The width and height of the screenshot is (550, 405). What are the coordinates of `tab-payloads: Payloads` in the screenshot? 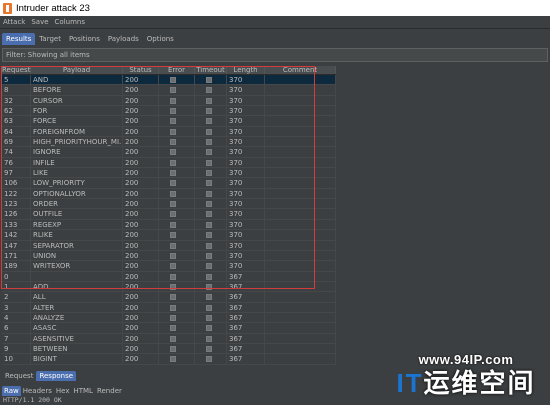 It's located at (123, 39).